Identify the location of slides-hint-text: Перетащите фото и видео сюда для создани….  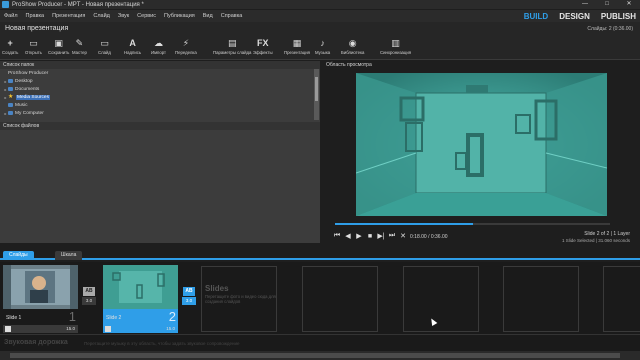
(240, 299).